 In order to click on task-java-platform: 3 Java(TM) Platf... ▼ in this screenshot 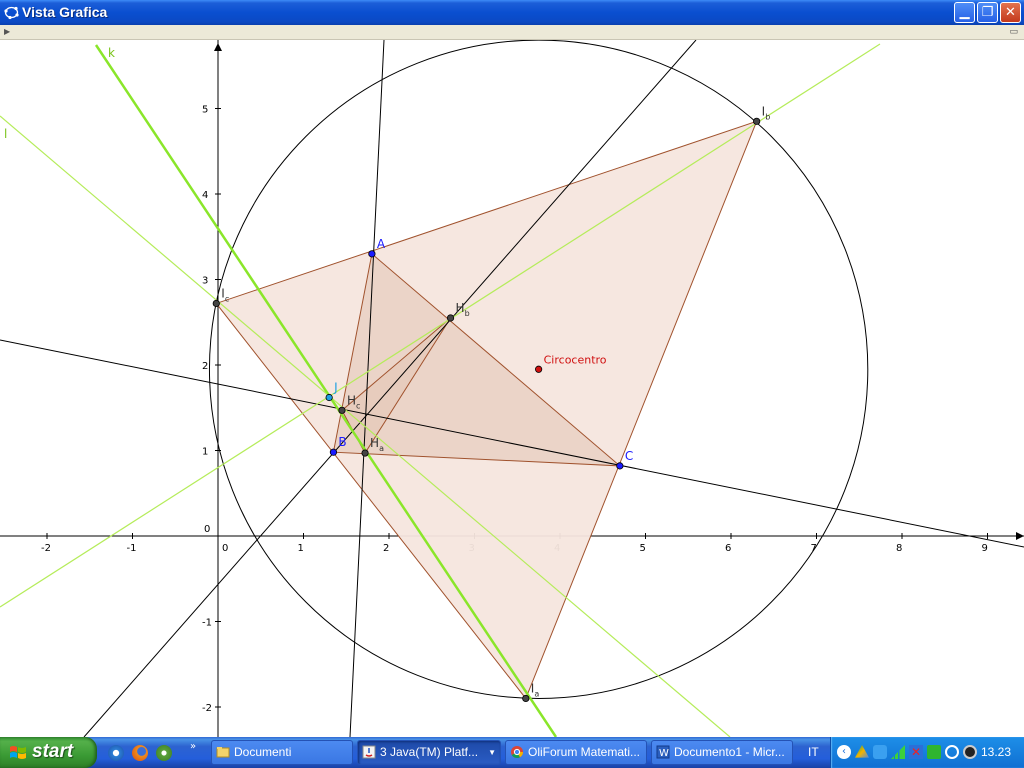, I will do `click(429, 752)`.